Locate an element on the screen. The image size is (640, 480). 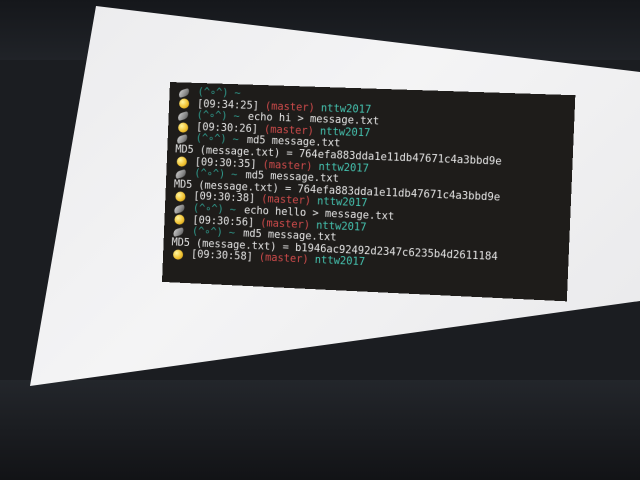
prompt-time: [09:30:58] is located at coordinates (221, 256).